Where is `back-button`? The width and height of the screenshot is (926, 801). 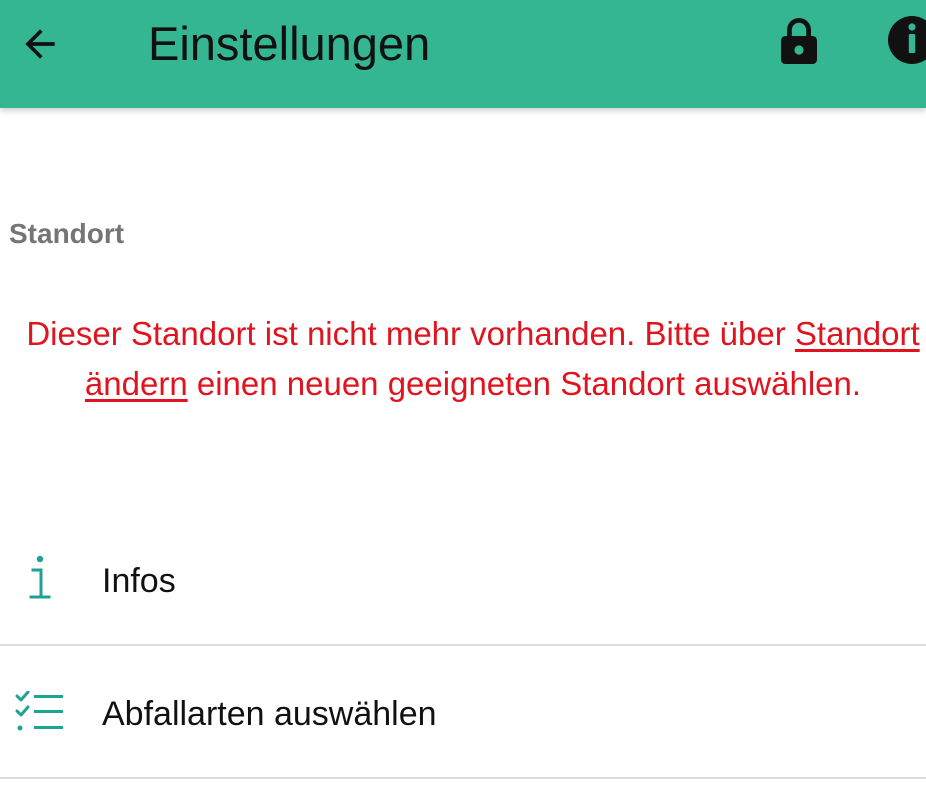 back-button is located at coordinates (40, 44).